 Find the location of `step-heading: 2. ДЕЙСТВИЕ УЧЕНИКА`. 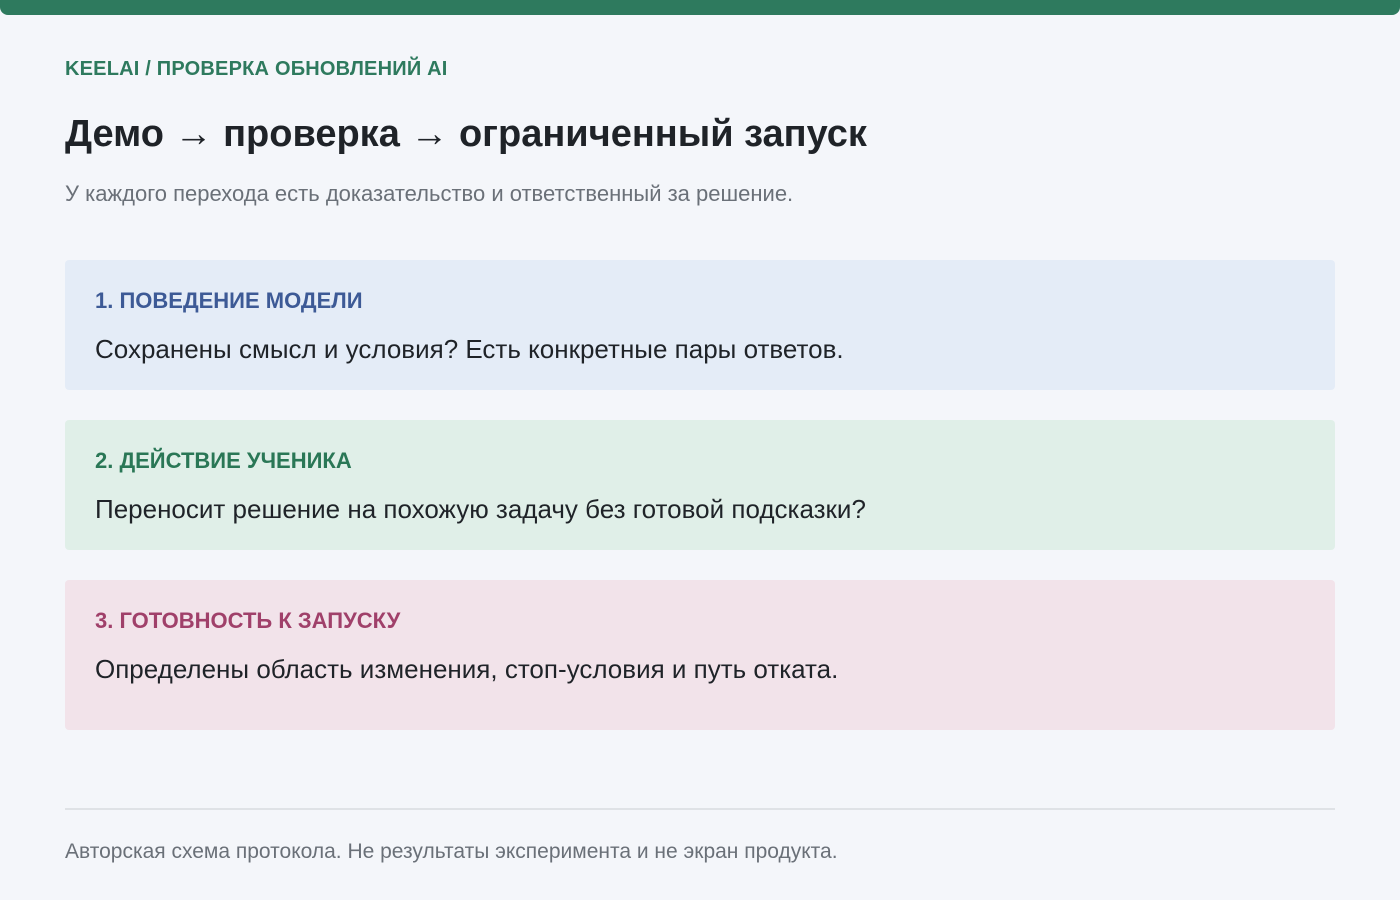

step-heading: 2. ДЕЙСТВИЕ УЧЕНИКА is located at coordinates (223, 460).